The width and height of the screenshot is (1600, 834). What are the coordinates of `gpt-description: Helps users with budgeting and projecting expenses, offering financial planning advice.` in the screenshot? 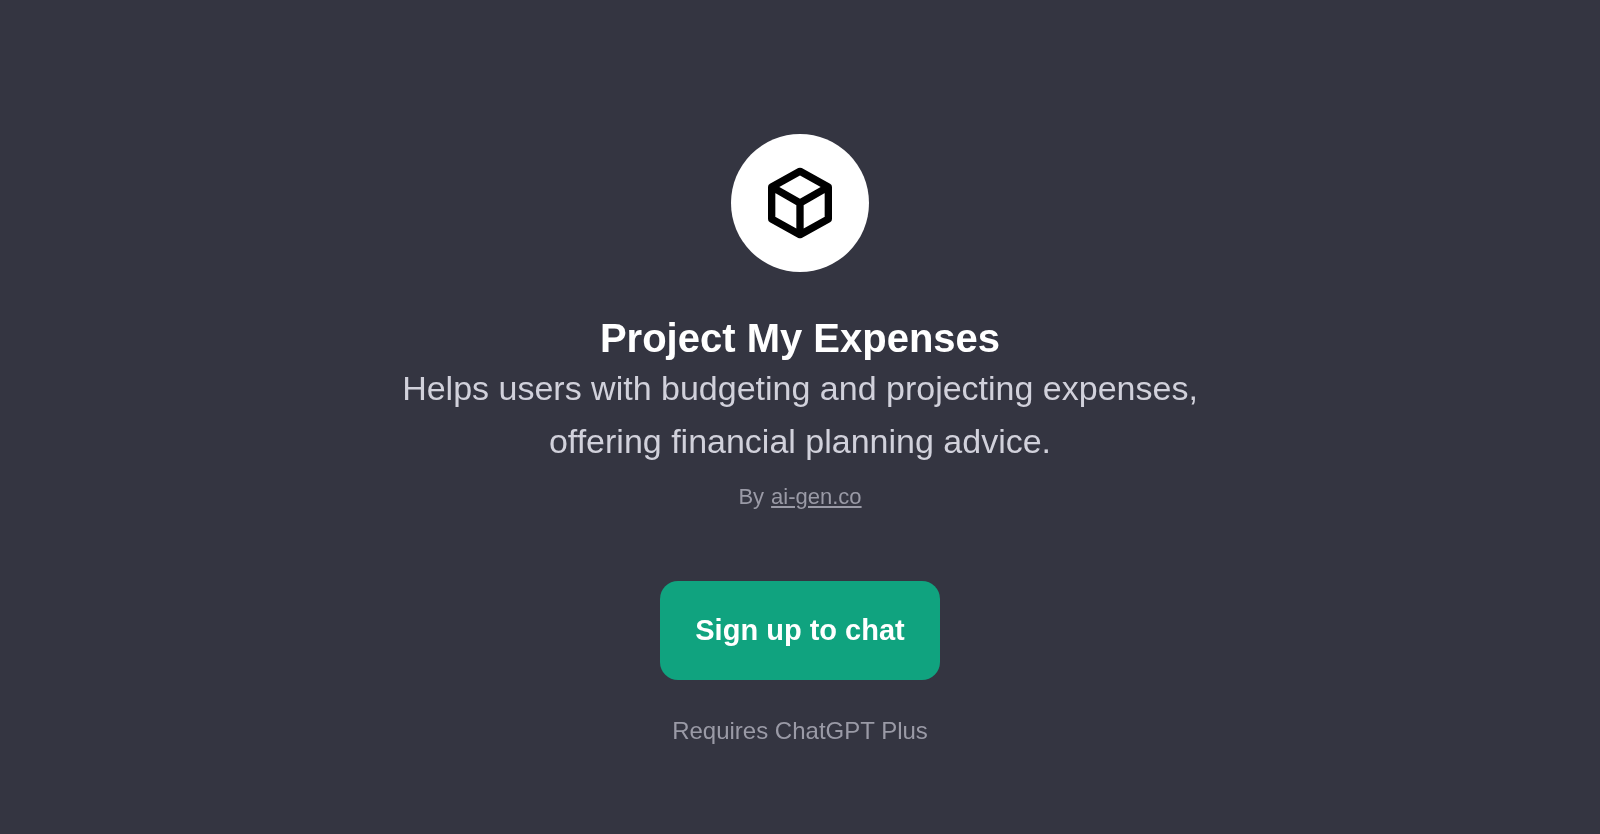 It's located at (800, 415).